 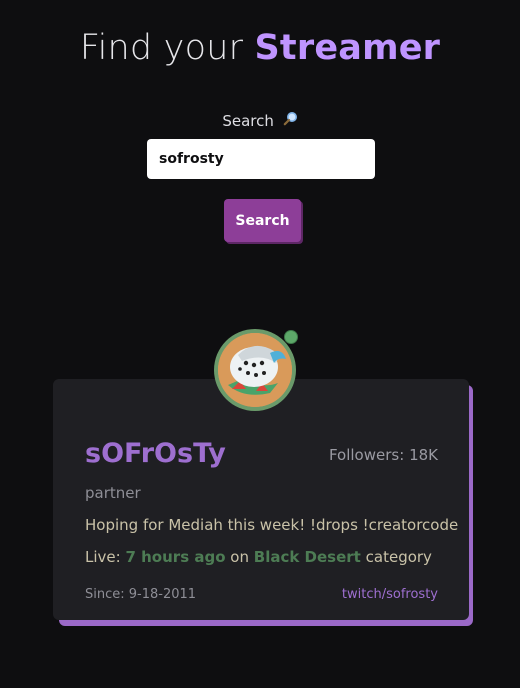 I want to click on online-status-dot, so click(x=291, y=337).